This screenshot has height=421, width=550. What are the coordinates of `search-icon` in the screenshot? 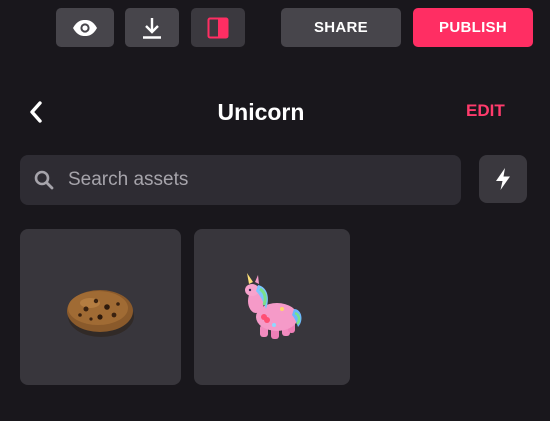 It's located at (44, 180).